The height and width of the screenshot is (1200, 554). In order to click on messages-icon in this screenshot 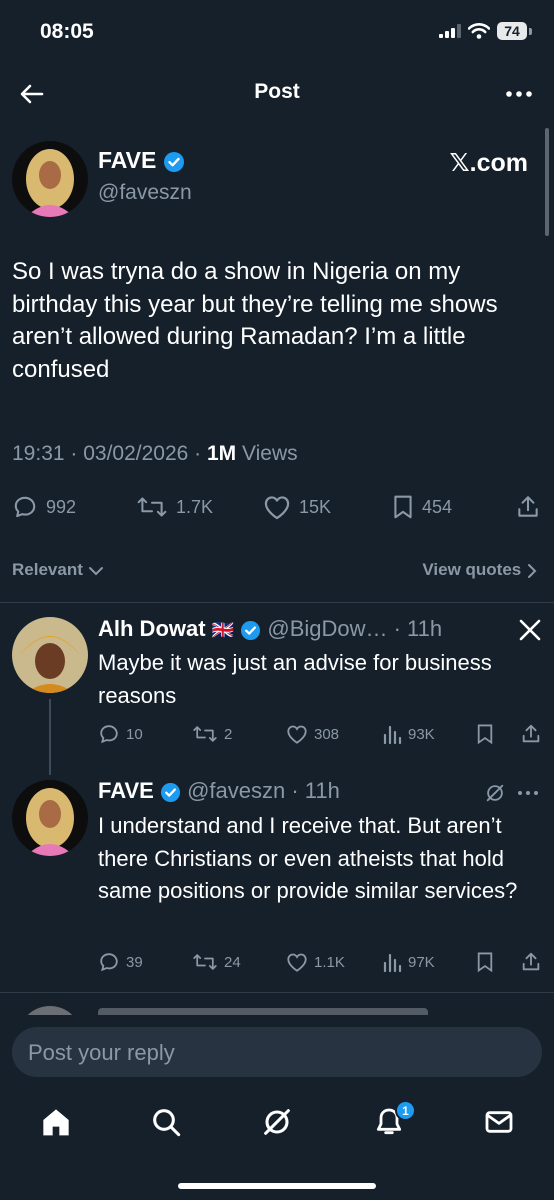, I will do `click(499, 1122)`.